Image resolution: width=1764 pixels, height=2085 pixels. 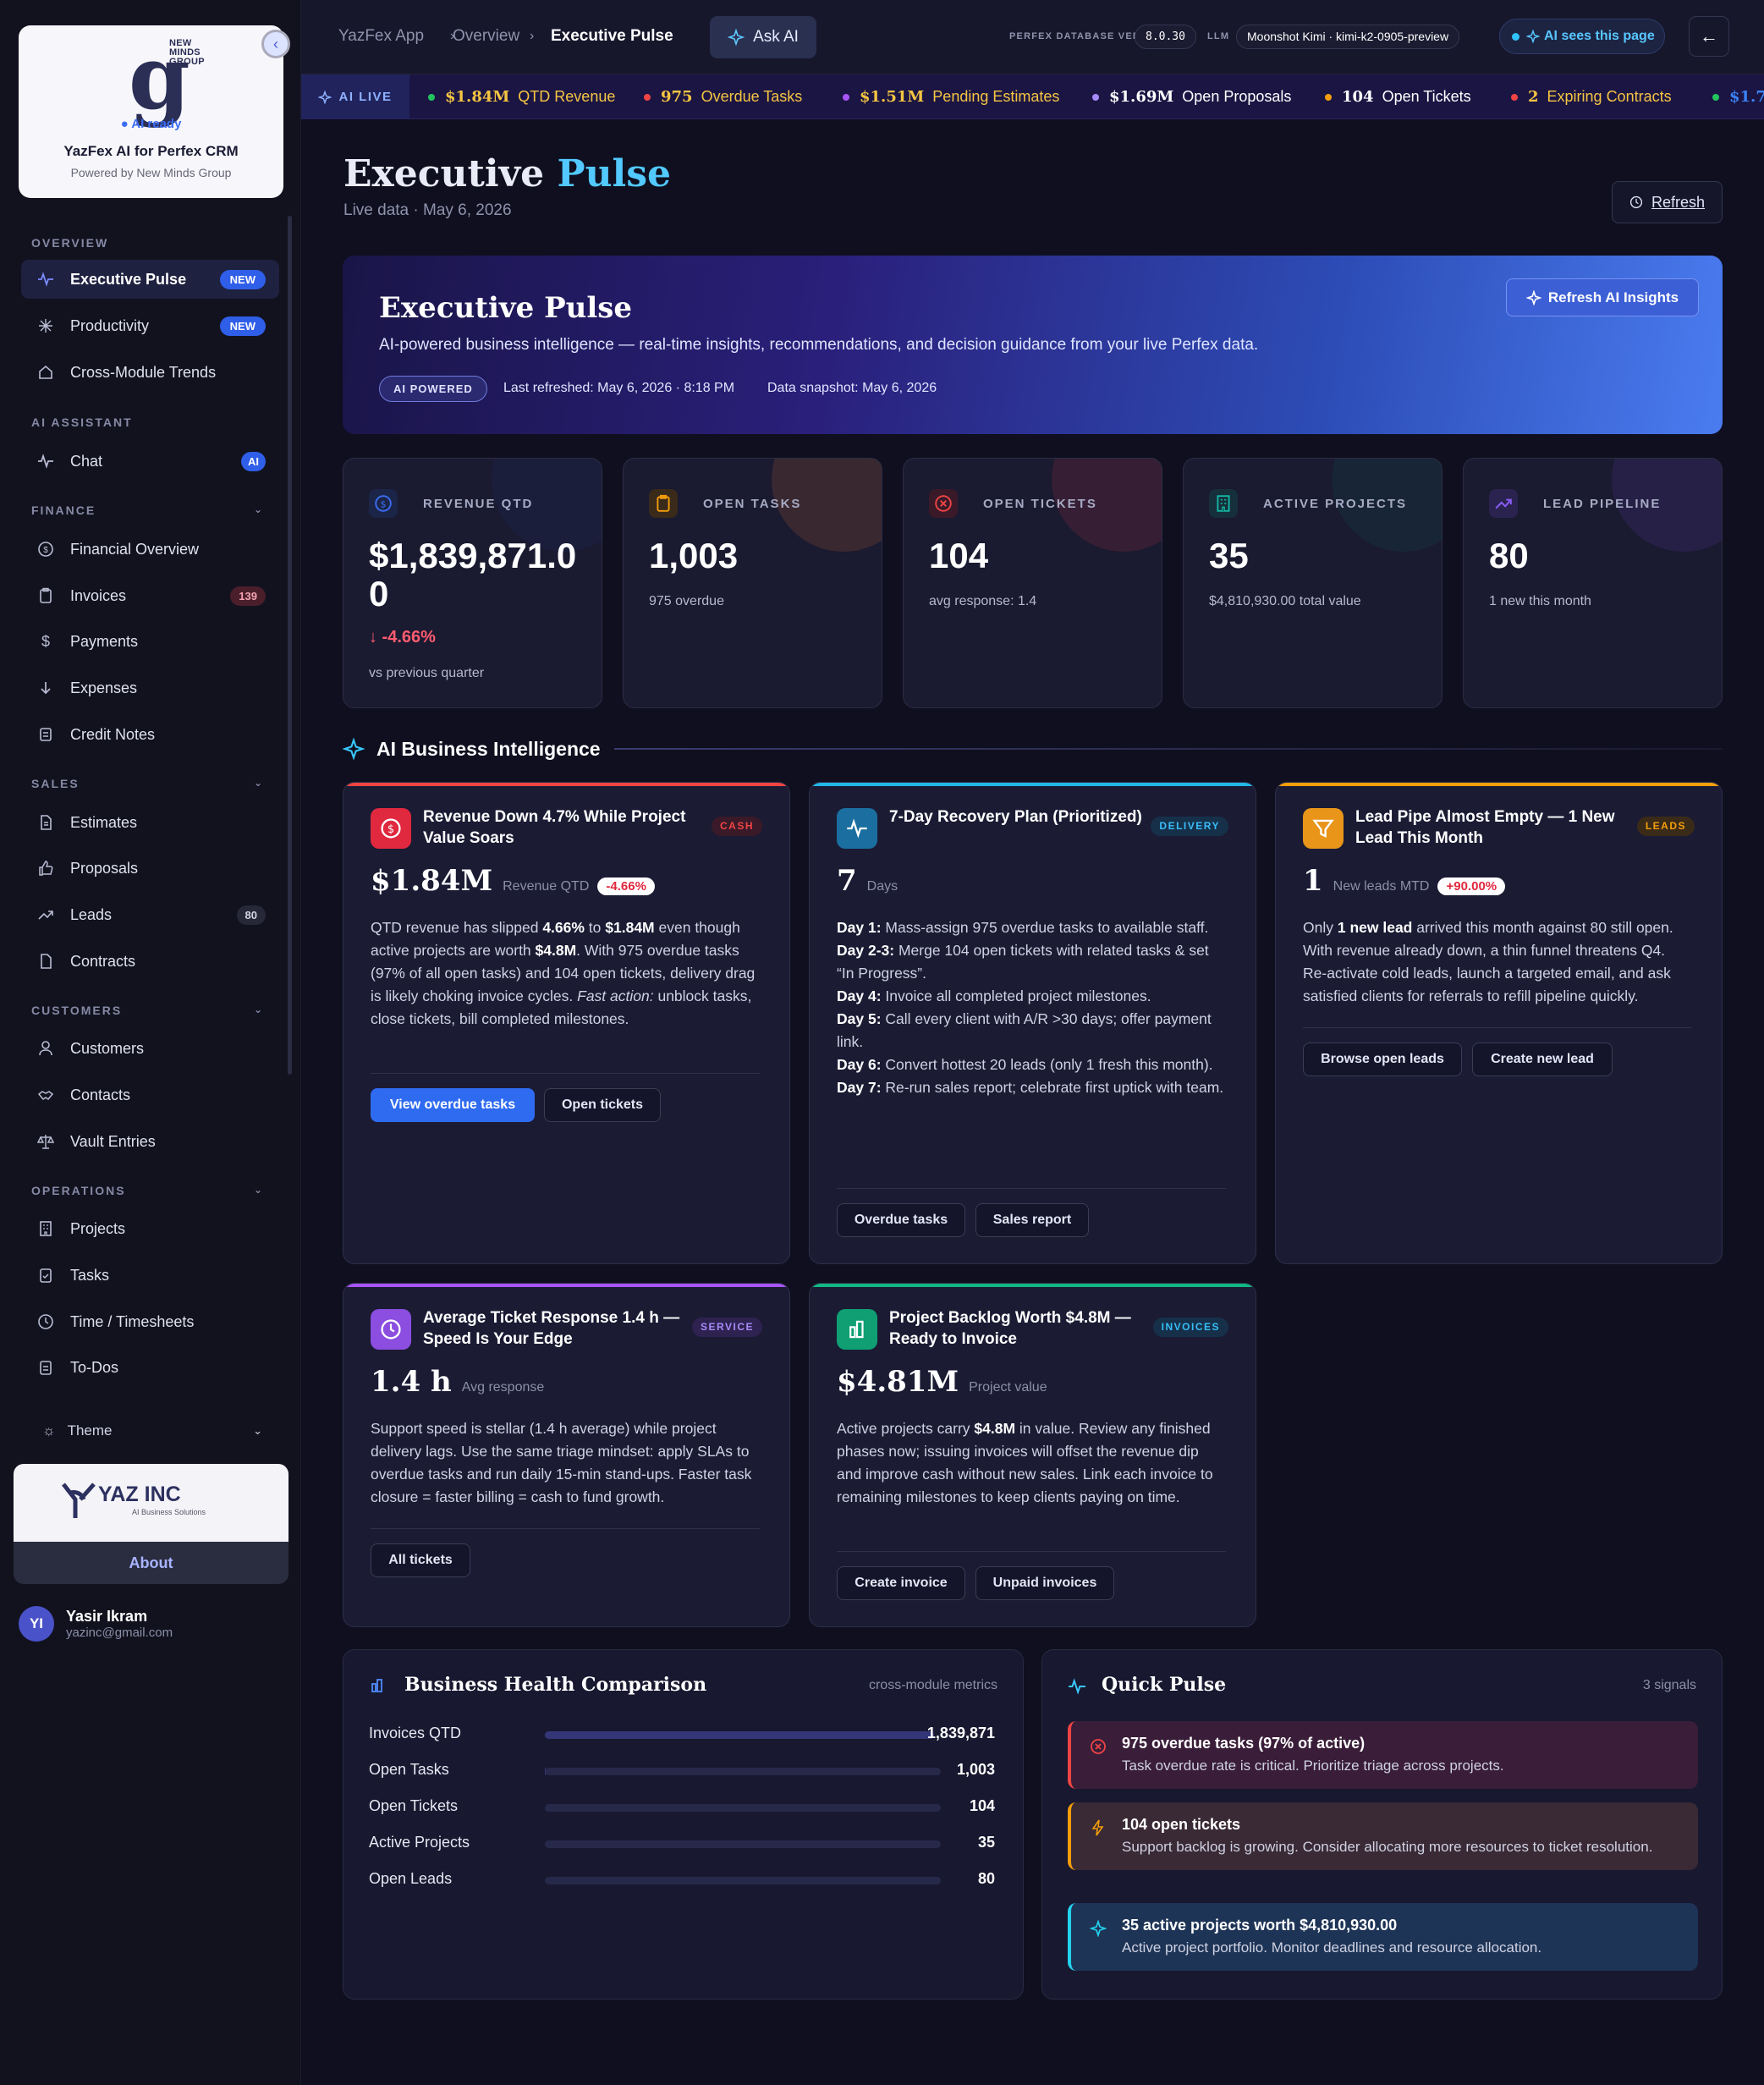 I want to click on sidebar-item-proposals: Proposals, so click(x=150, y=868).